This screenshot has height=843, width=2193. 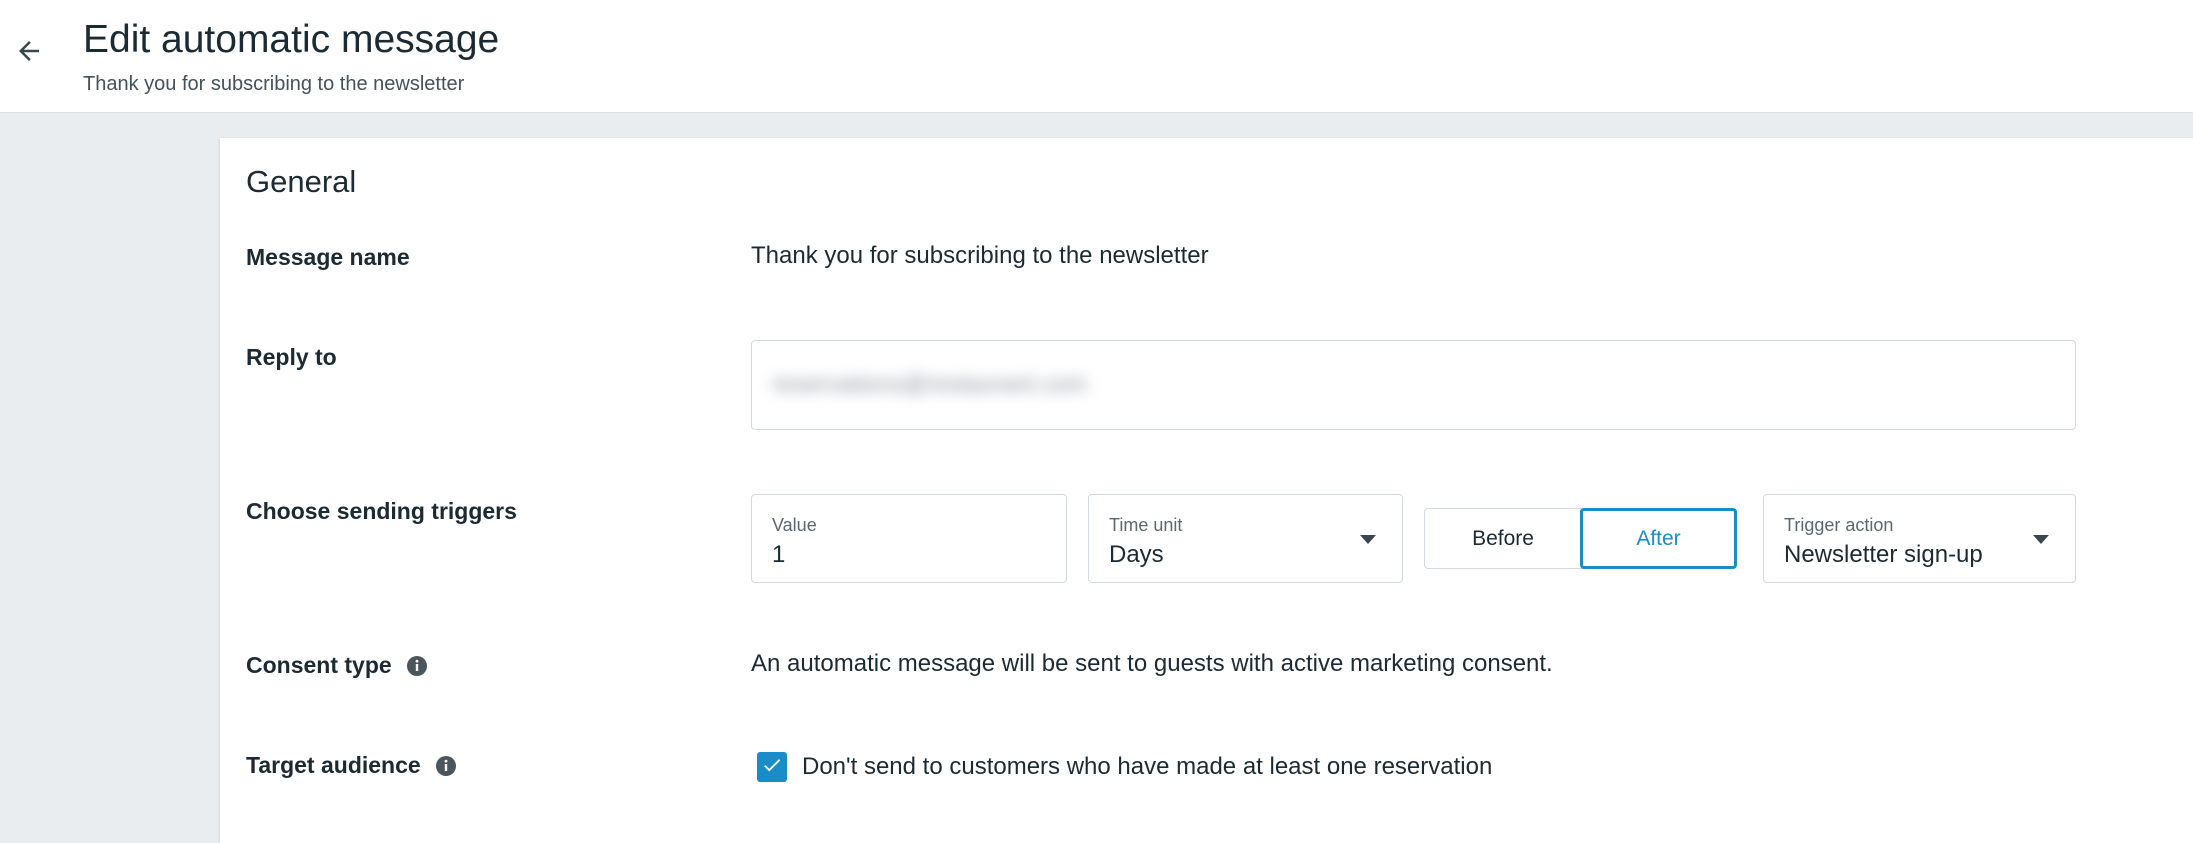 I want to click on trigger-action-select: Trigger action Newsletter sign-up, so click(x=1919, y=538).